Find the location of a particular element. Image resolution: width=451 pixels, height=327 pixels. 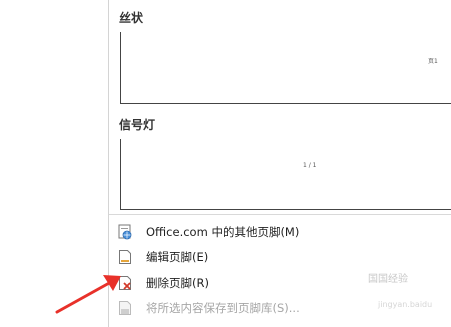

watermark-sub: jingyan.baidu is located at coordinates (405, 304).